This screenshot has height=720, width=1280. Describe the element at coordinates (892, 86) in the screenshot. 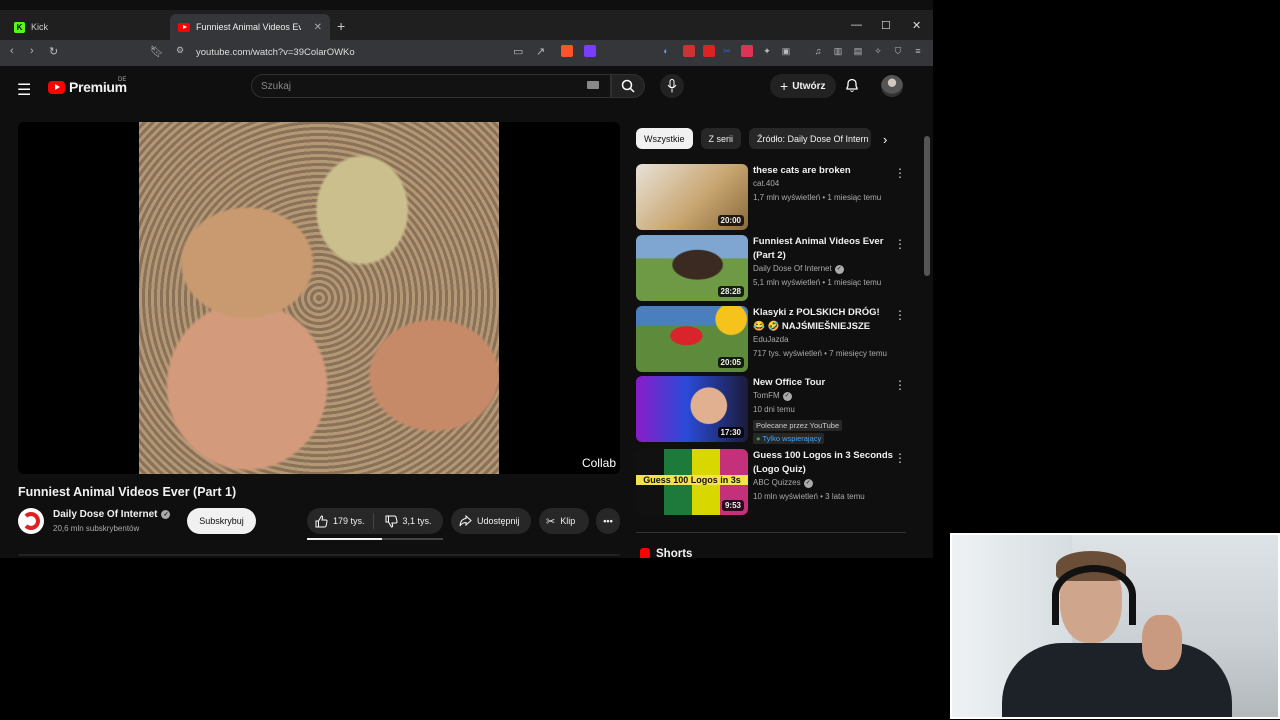

I see `account-avatar` at that location.